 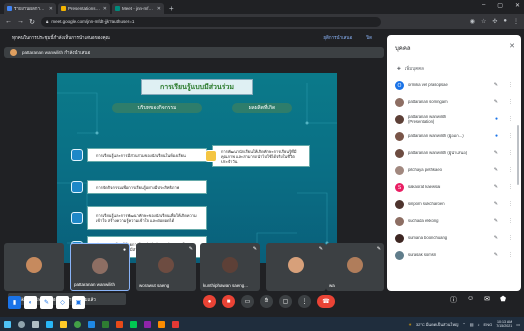 What do you see at coordinates (266, 301) in the screenshot?
I see `raise-hand-button: ✋︎` at bounding box center [266, 301].